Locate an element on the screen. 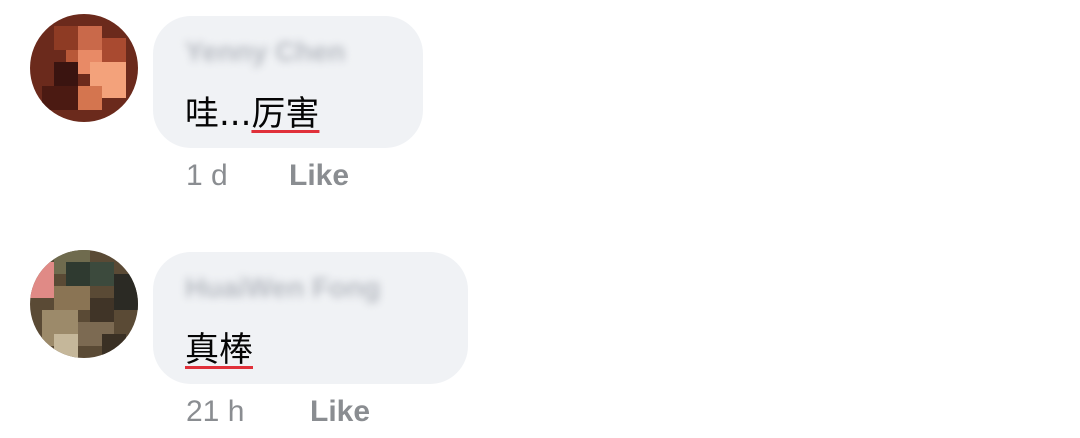  misspelled-word: 真棒 is located at coordinates (219, 350).